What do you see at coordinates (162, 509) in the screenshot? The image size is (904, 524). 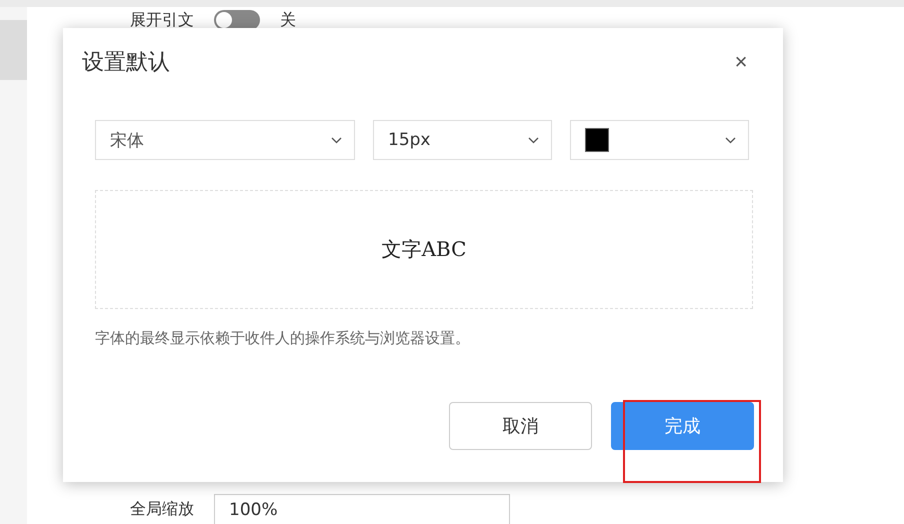 I see `zoom-label: 全局缩放` at bounding box center [162, 509].